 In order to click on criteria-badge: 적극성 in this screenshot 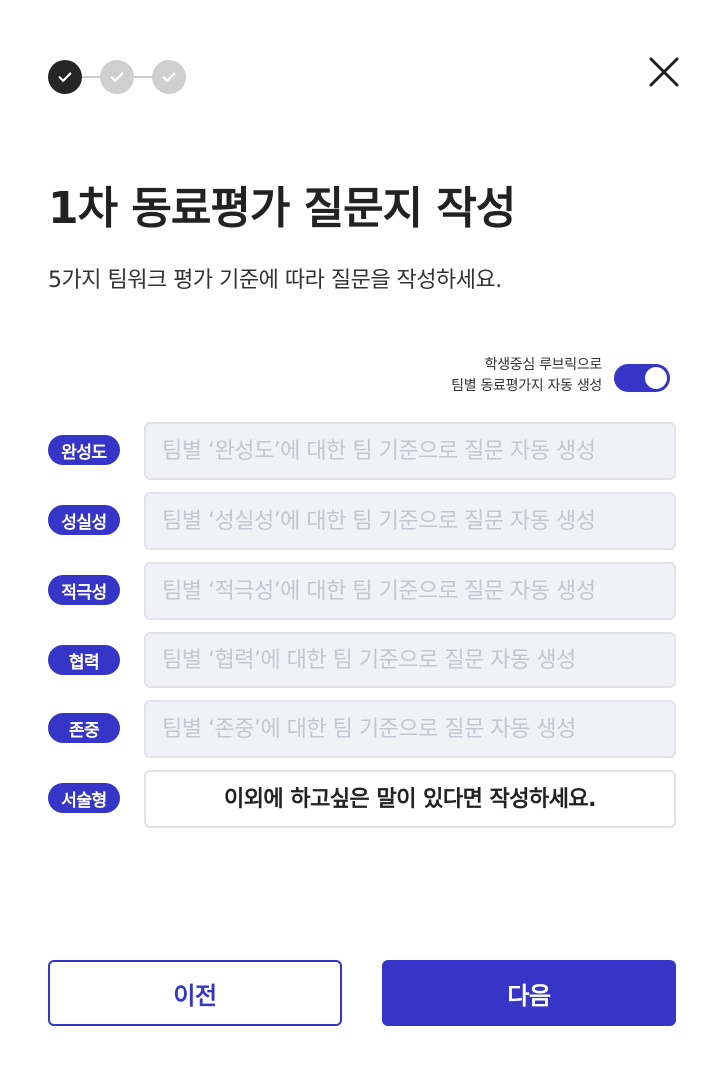, I will do `click(84, 590)`.